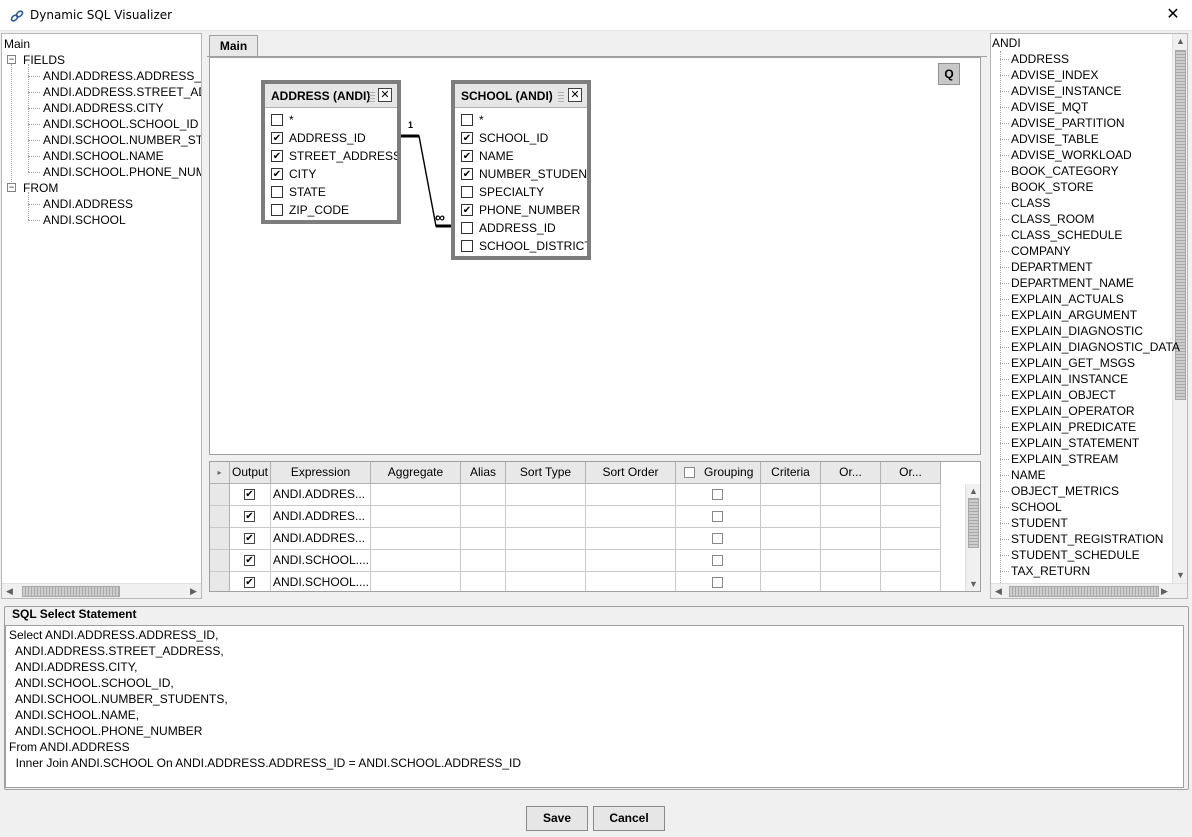 The height and width of the screenshot is (837, 1192). What do you see at coordinates (1050, 571) in the screenshot?
I see `tree-item-table: TAX_RETURN` at bounding box center [1050, 571].